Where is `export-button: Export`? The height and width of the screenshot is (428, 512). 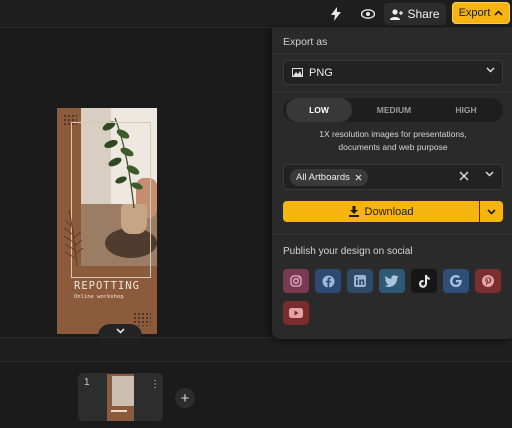
export-button: Export is located at coordinates (481, 13).